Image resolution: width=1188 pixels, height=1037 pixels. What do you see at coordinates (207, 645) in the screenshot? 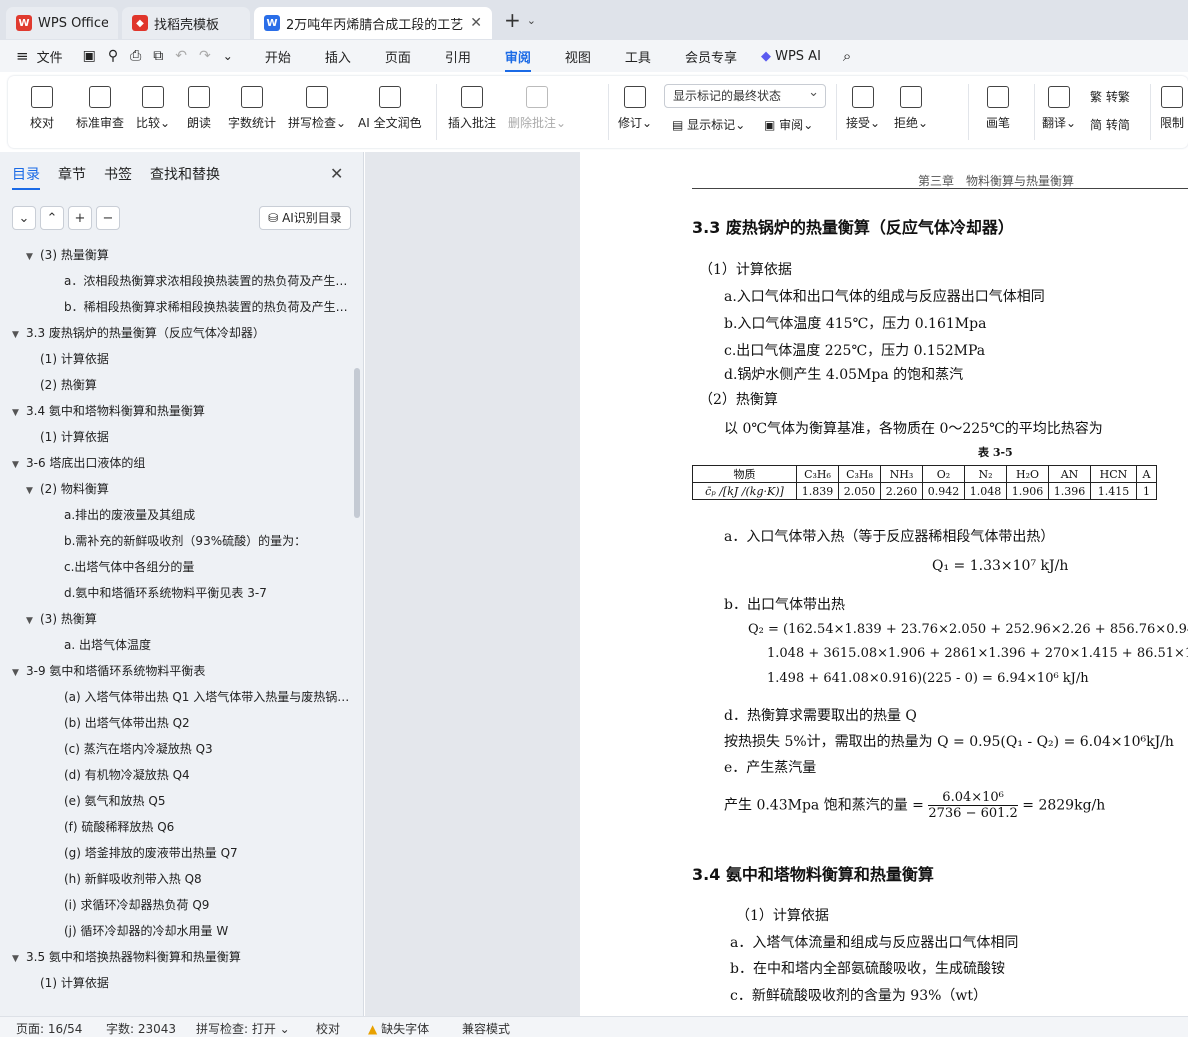
I see `toc-item: a. 出塔气体温度` at bounding box center [207, 645].